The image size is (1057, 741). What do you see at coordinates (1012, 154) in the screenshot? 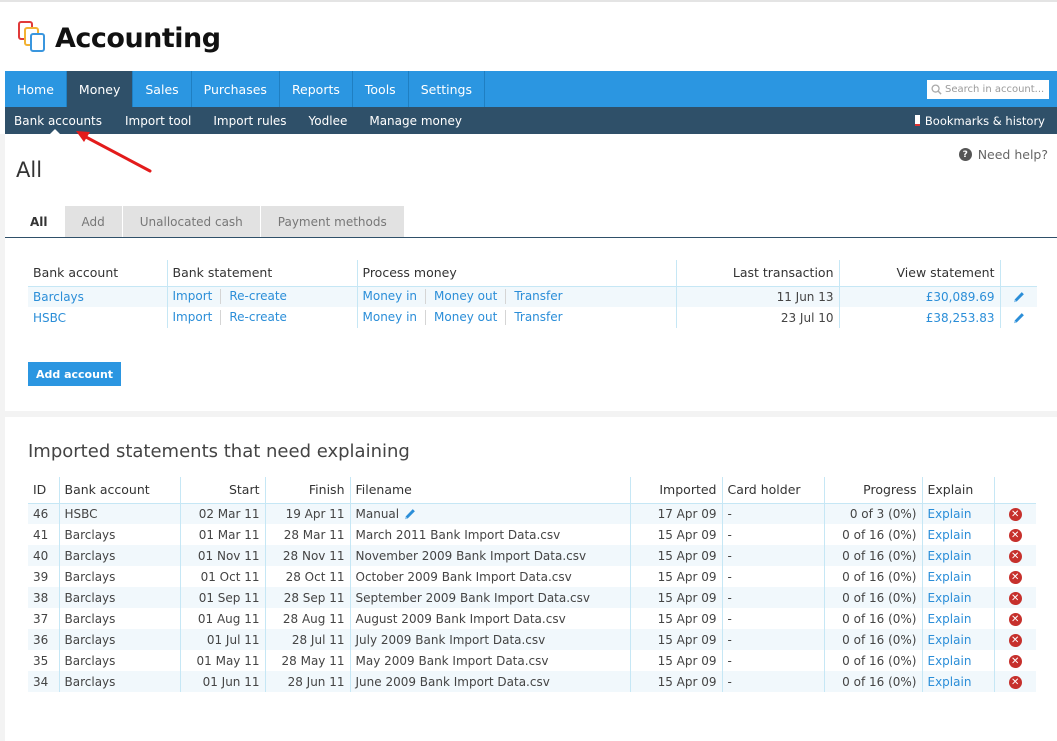
I see `help-label: Need help?` at bounding box center [1012, 154].